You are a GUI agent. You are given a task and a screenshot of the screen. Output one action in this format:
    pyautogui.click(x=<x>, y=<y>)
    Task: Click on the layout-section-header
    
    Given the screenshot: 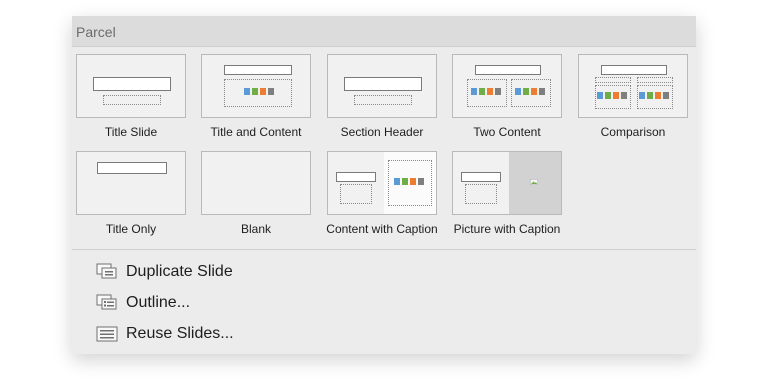 What is the action you would take?
    pyautogui.click(x=382, y=86)
    